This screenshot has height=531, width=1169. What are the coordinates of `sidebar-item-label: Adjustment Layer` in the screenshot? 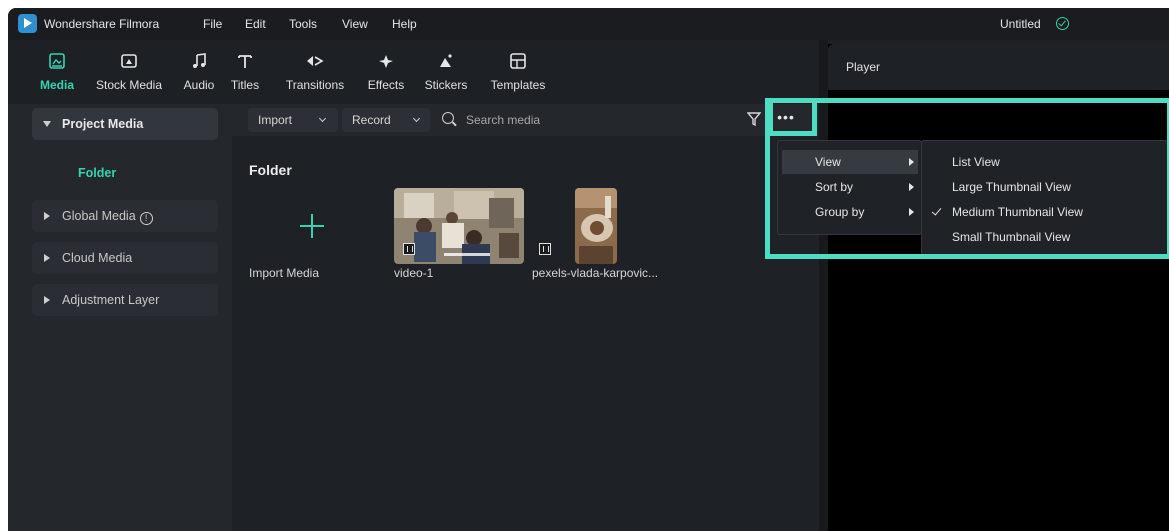 It's located at (111, 300).